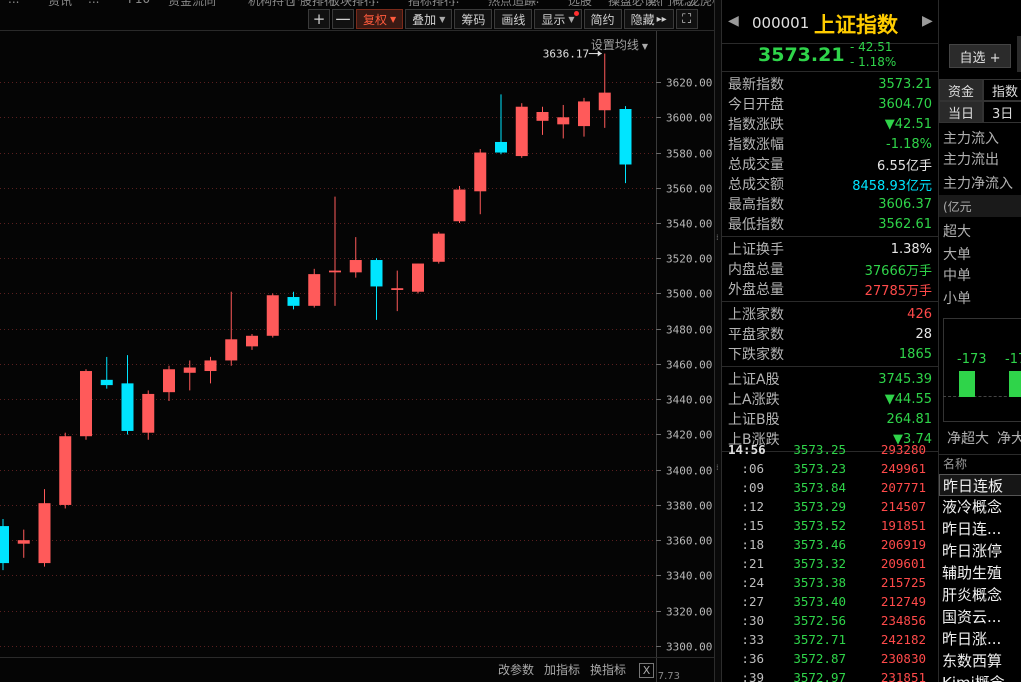  What do you see at coordinates (718, 341) in the screenshot?
I see `panel-splitter: ⁞ ⁞` at bounding box center [718, 341].